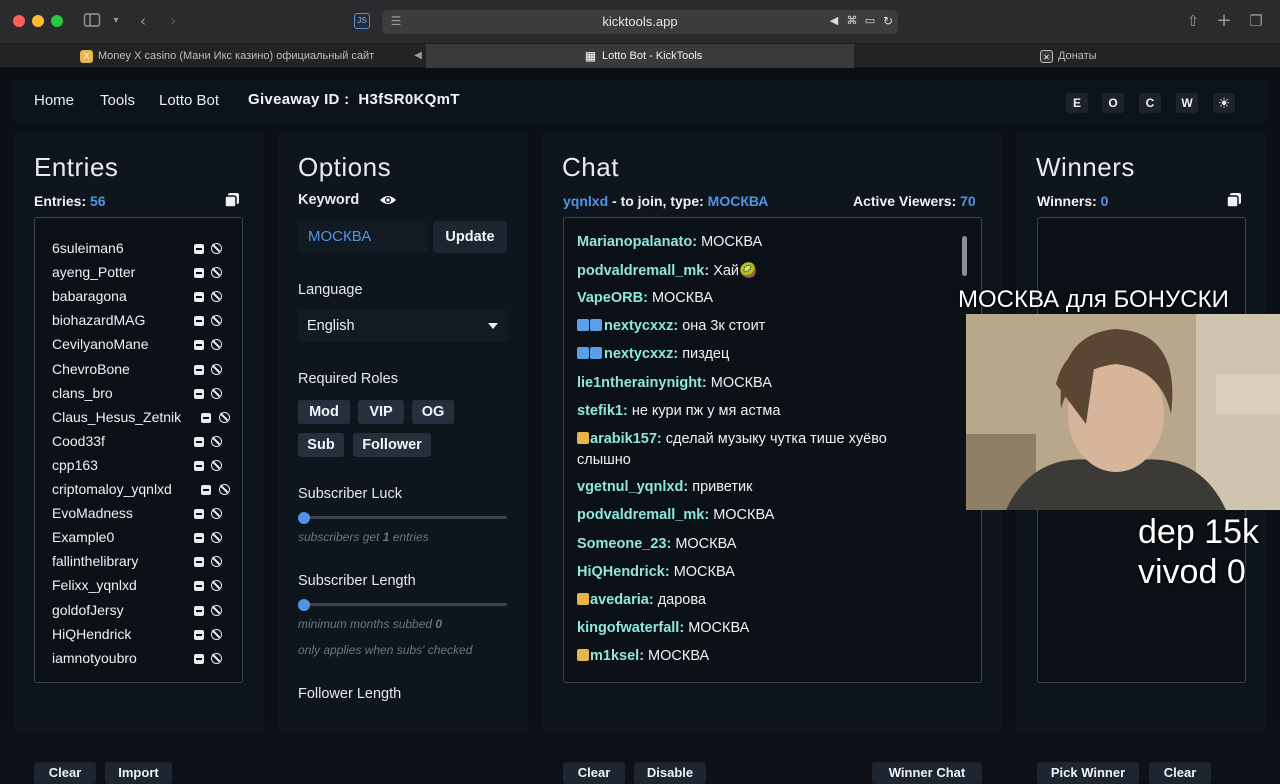 This screenshot has height=784, width=1280. Describe the element at coordinates (1234, 200) in the screenshot. I see `copy-winners-icon` at that location.